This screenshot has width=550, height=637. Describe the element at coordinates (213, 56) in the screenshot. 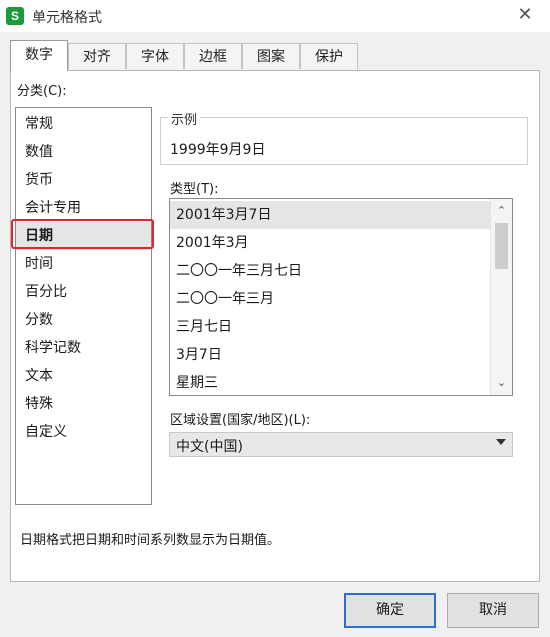

I see `tab-border: 边框` at that location.